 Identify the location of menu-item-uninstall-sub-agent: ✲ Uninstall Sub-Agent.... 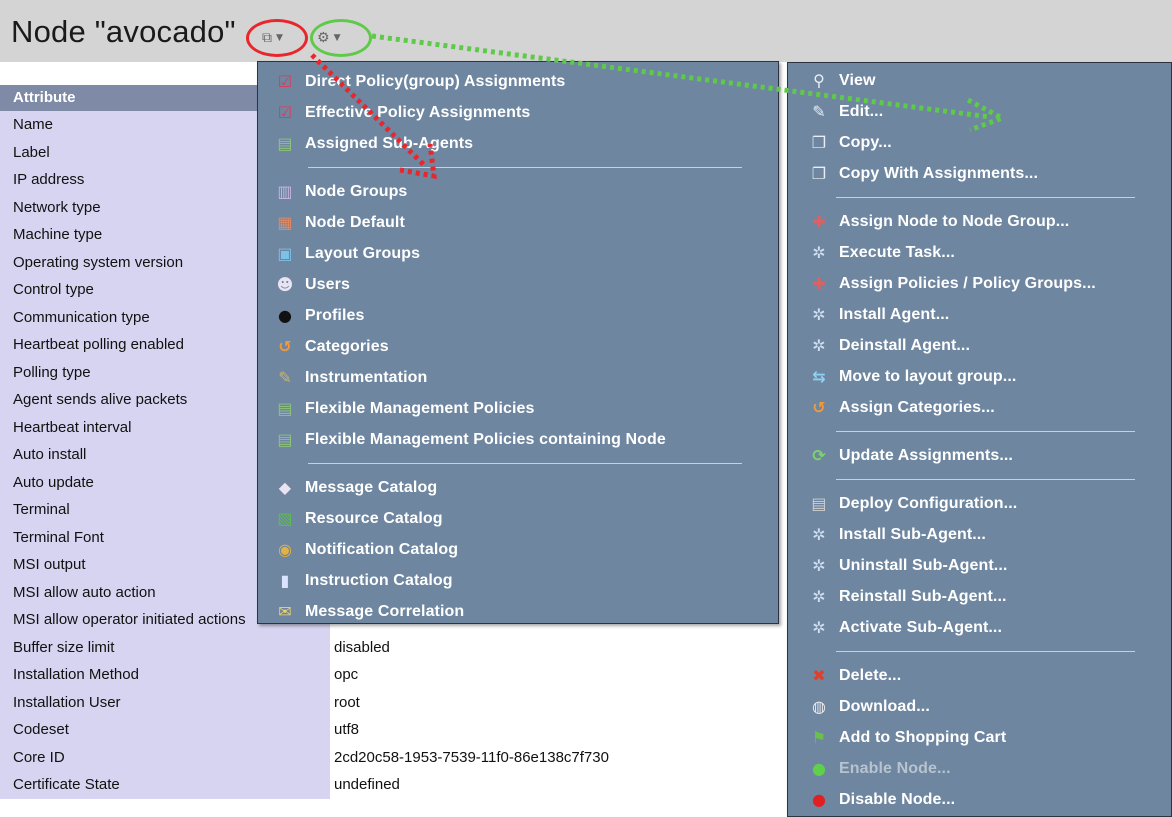
(979, 565).